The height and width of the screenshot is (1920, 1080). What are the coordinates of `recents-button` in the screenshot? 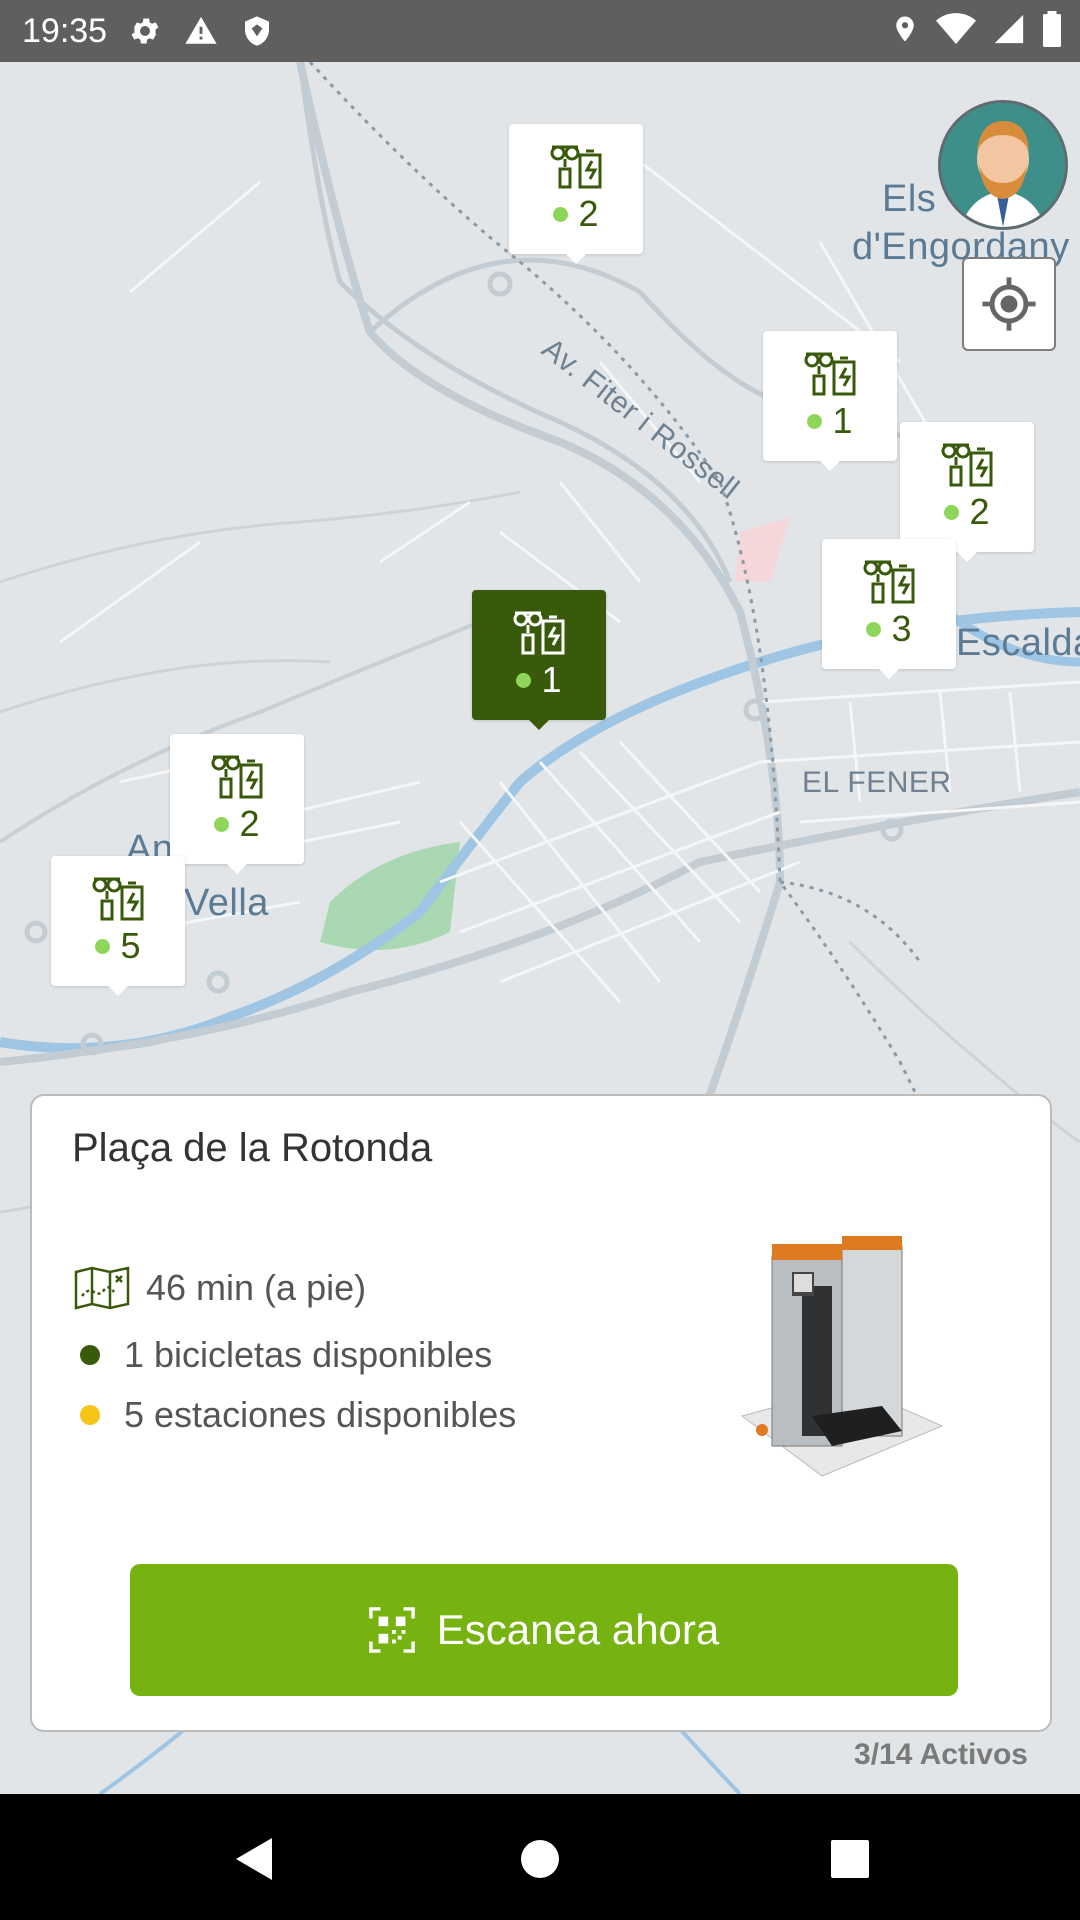 It's located at (850, 1859).